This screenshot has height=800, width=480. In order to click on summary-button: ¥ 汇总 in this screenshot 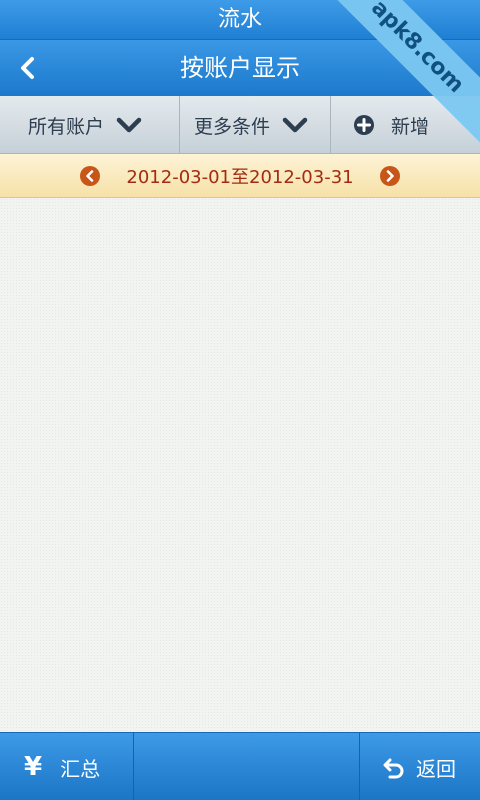, I will do `click(67, 766)`.